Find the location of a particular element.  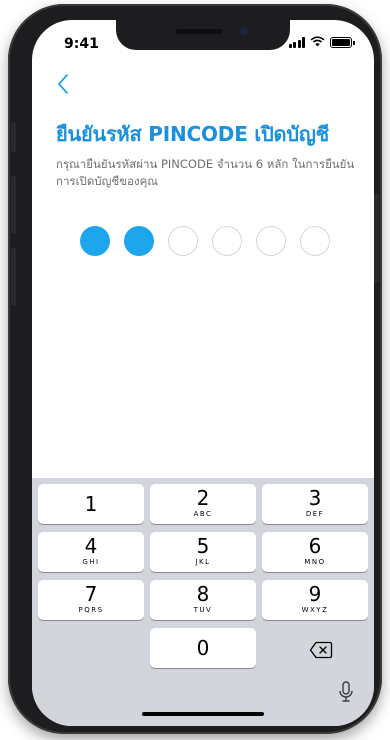

microphone-button is located at coordinates (346, 692).